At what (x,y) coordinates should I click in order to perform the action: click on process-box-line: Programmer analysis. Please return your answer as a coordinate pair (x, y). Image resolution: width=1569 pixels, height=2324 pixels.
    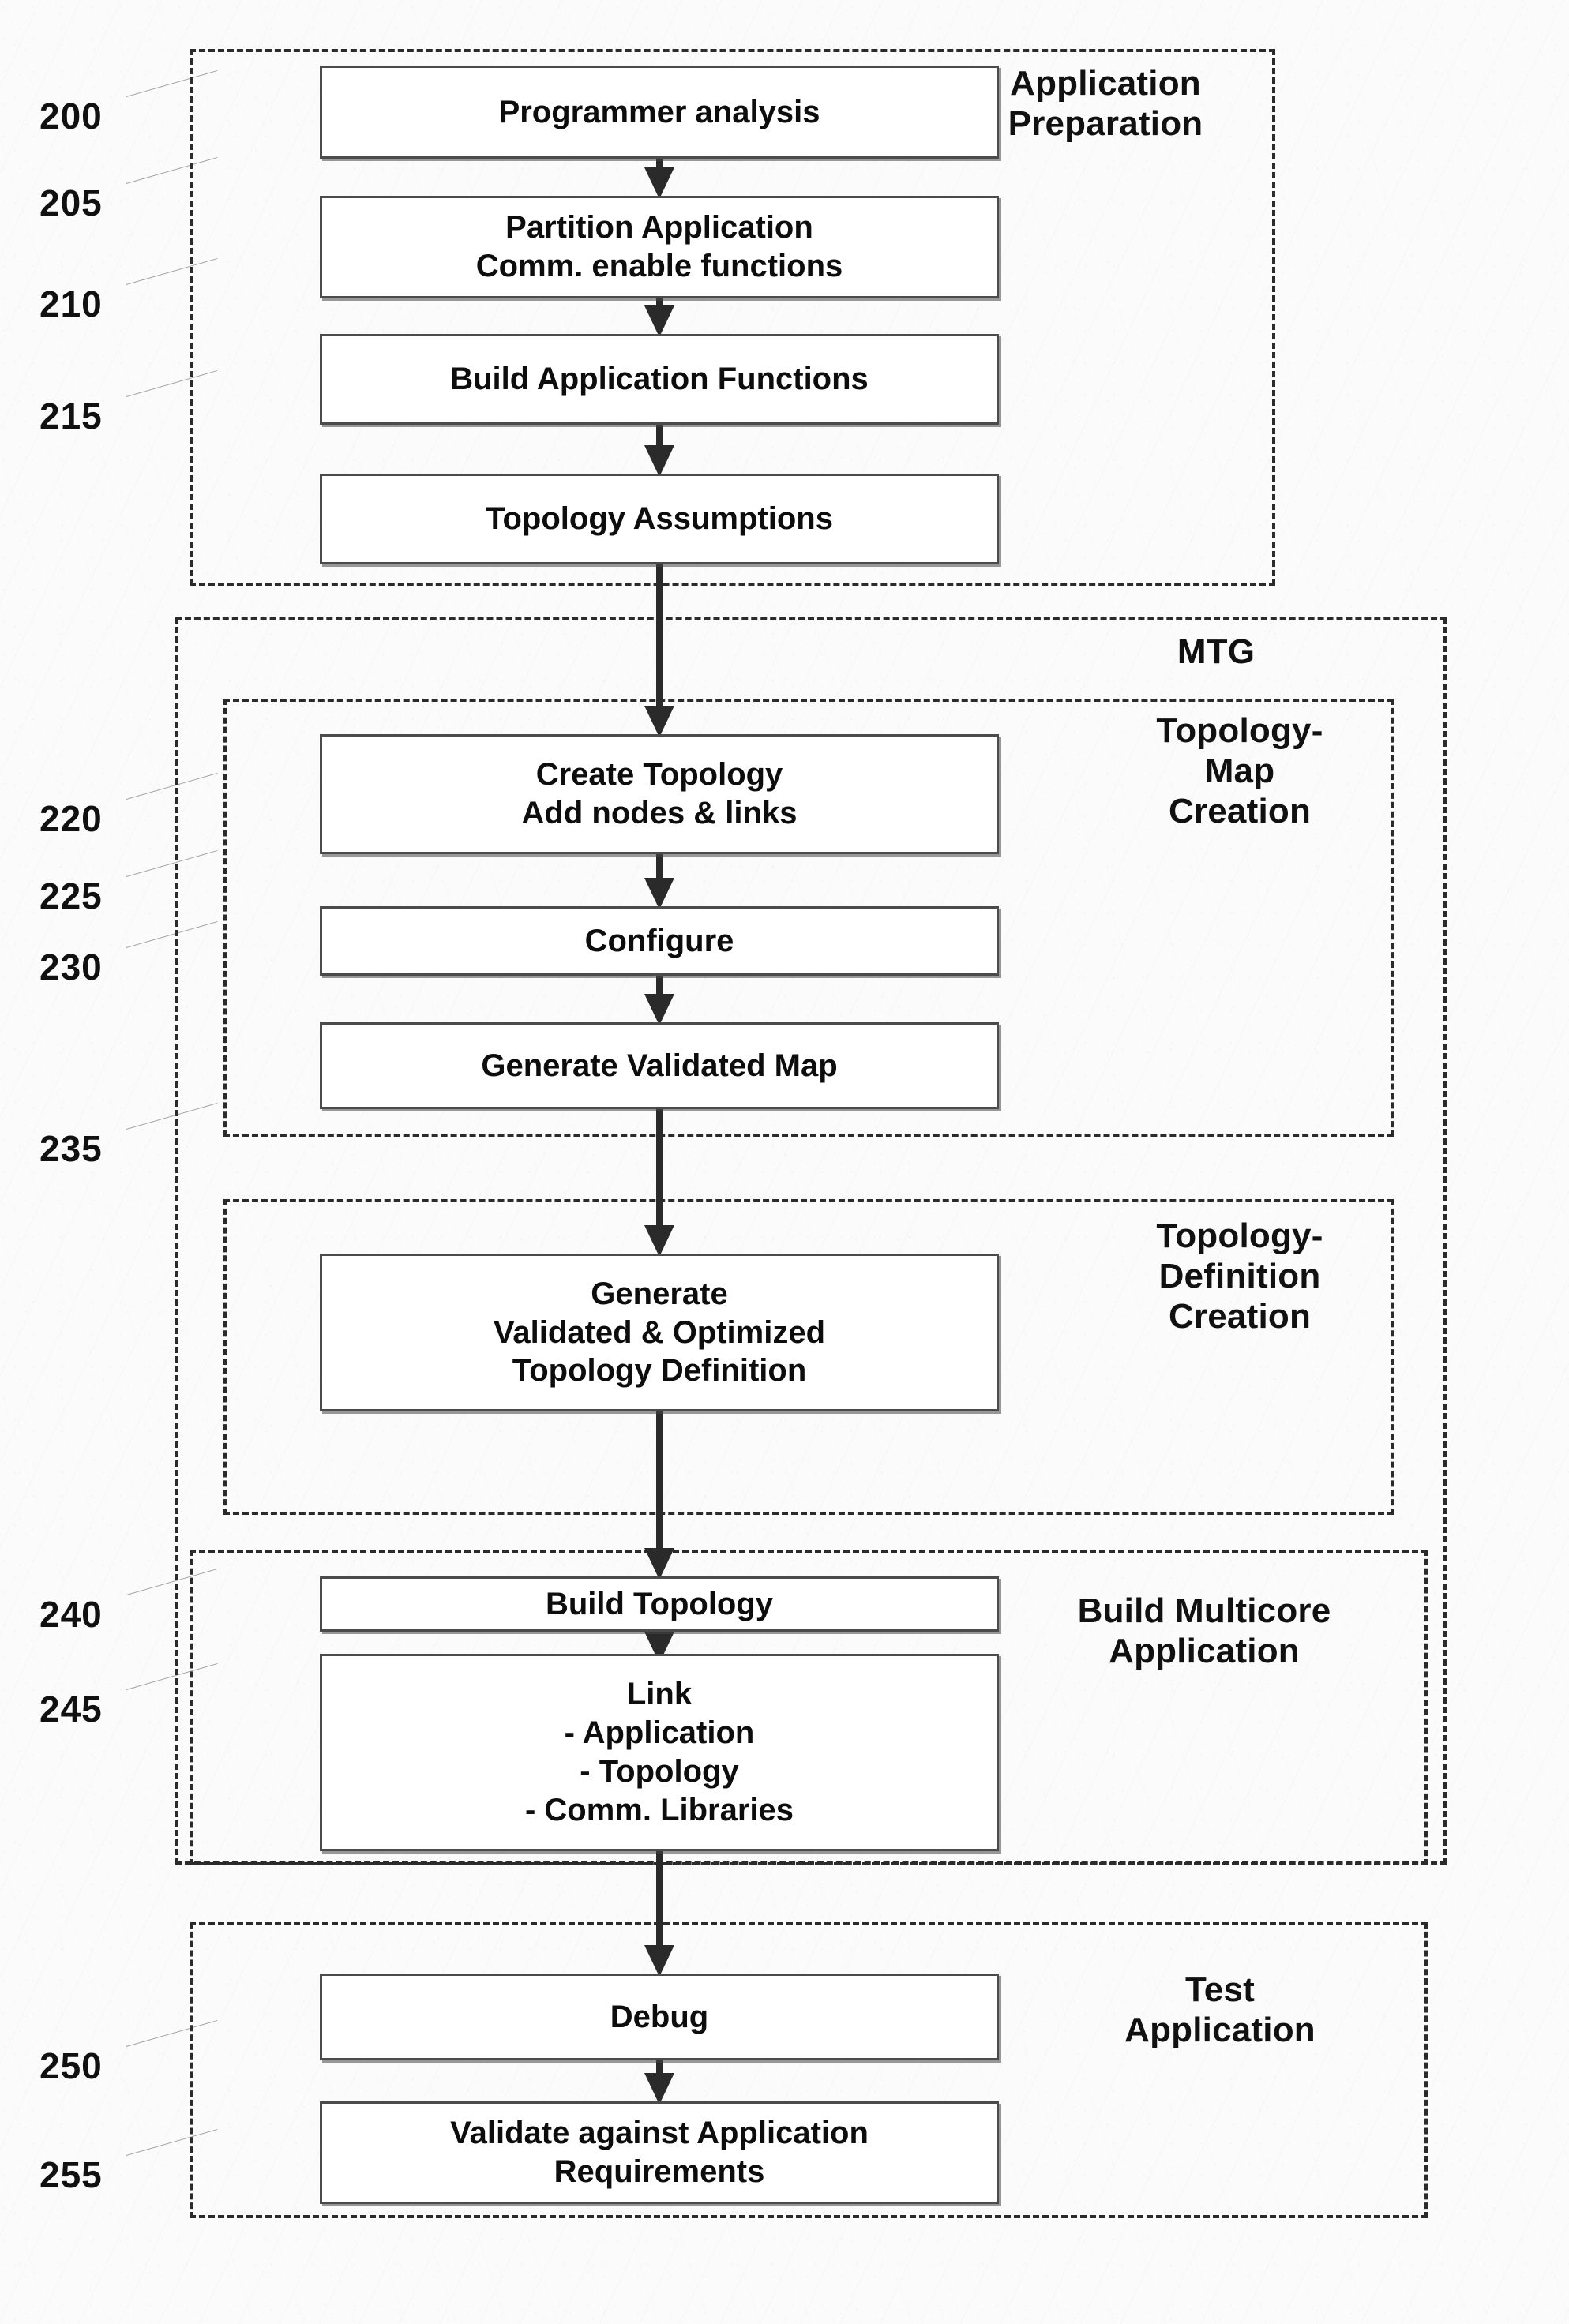
    Looking at the image, I should click on (659, 111).